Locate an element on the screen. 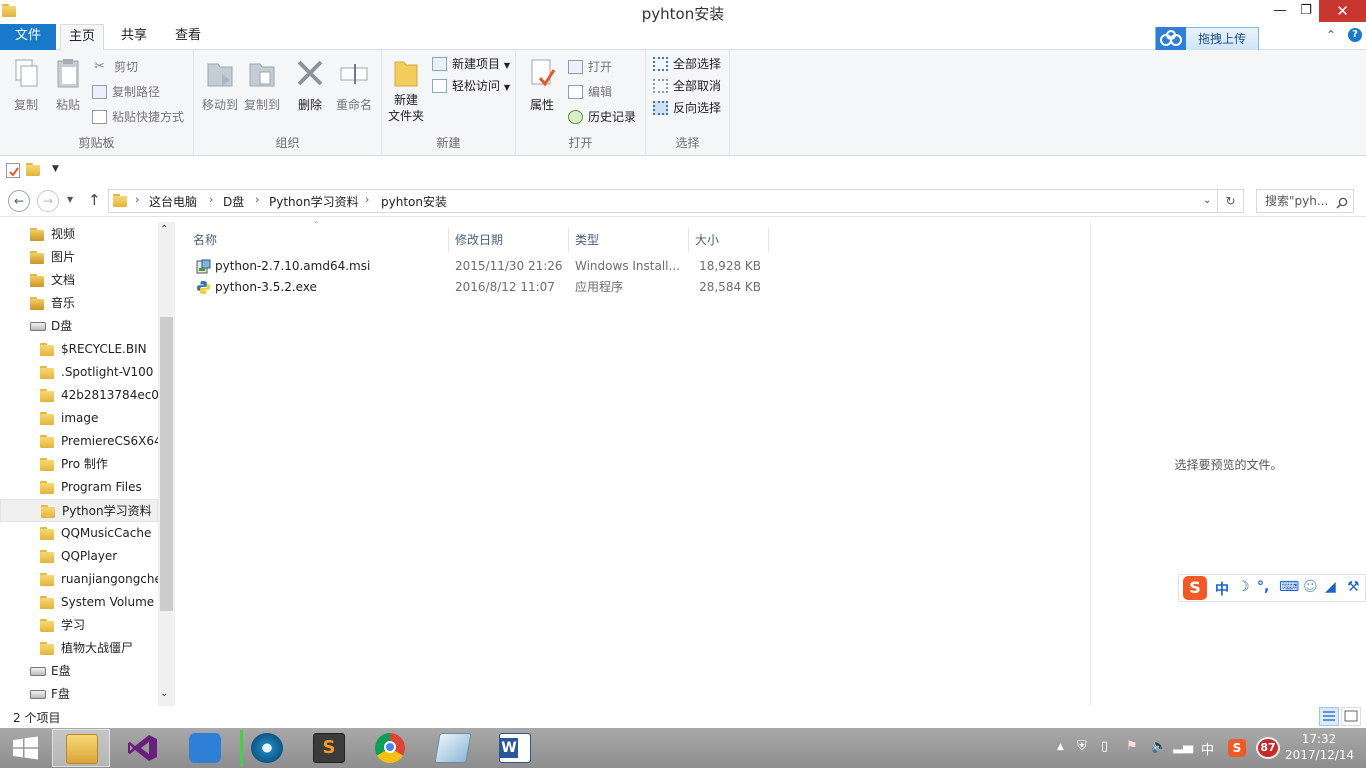  flag-warning-icon: ⚑ is located at coordinates (1132, 746).